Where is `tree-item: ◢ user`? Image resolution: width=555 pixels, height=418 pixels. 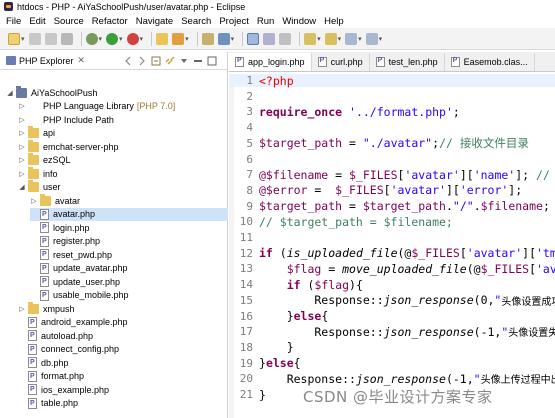
tree-item: ◢ user is located at coordinates (39, 187).